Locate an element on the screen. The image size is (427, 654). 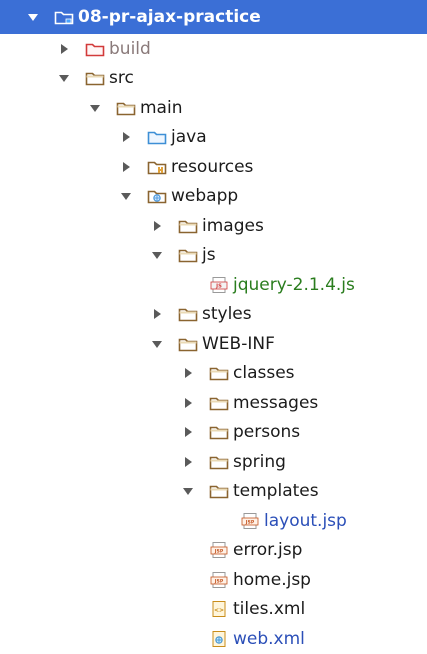
tree-file-row: web.xml is located at coordinates (213, 639).